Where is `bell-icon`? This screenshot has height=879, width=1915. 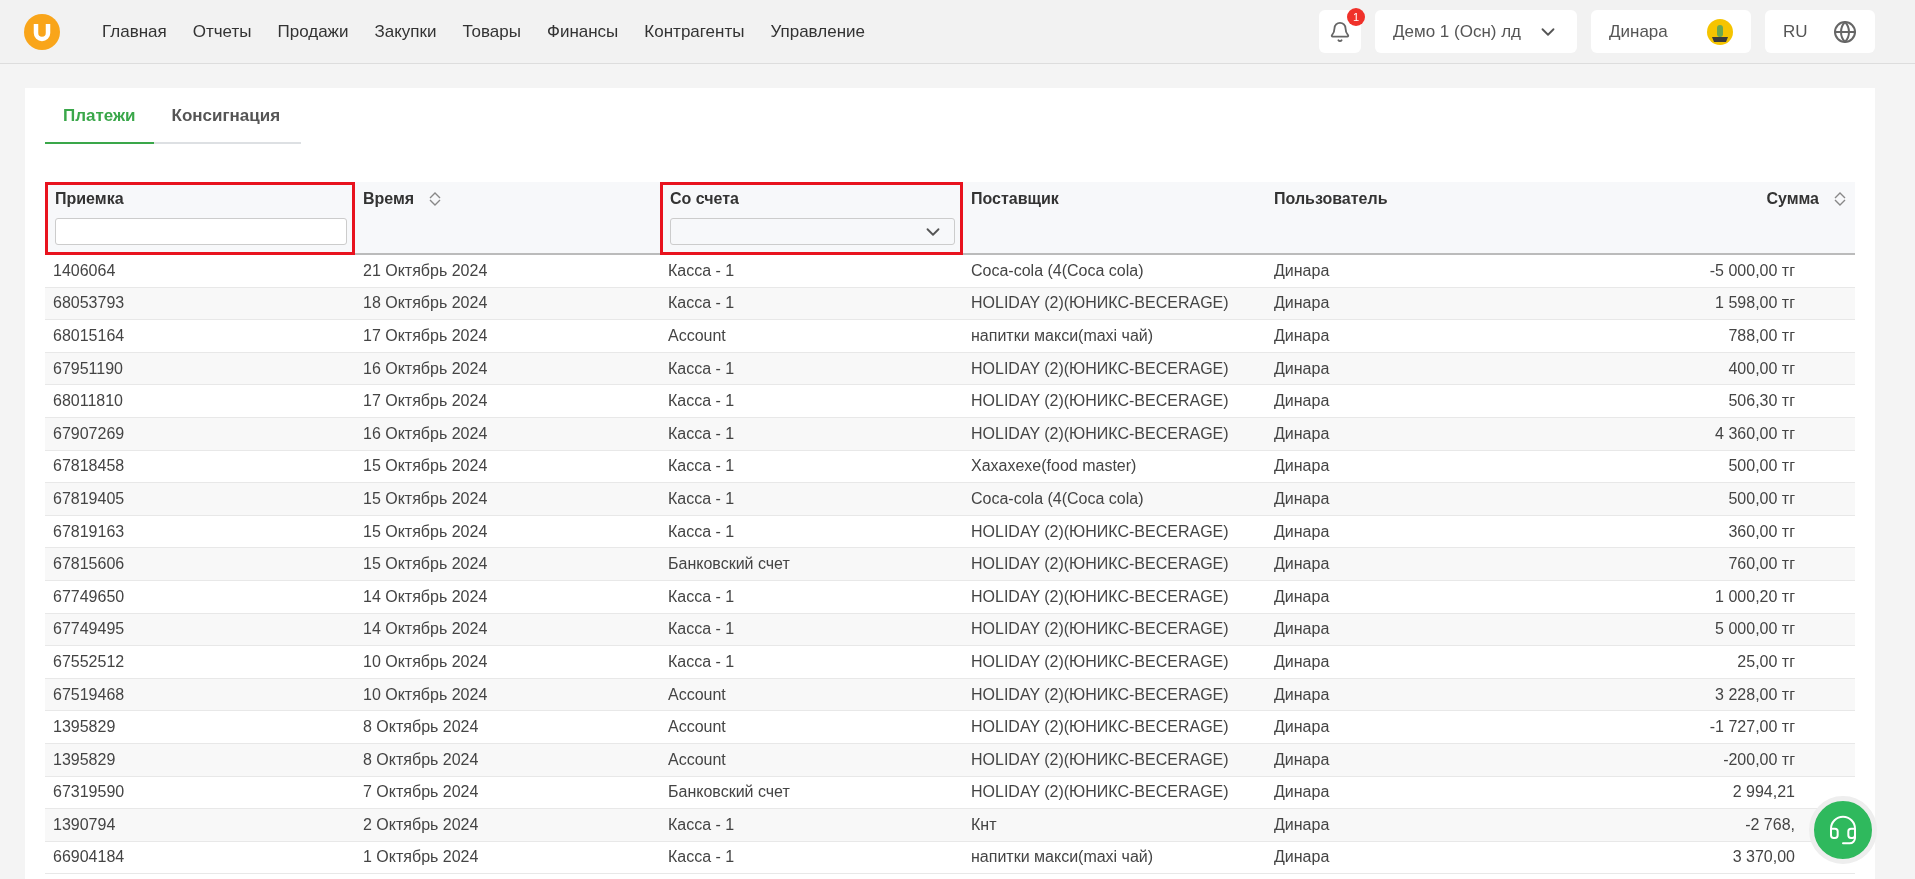 bell-icon is located at coordinates (1340, 31).